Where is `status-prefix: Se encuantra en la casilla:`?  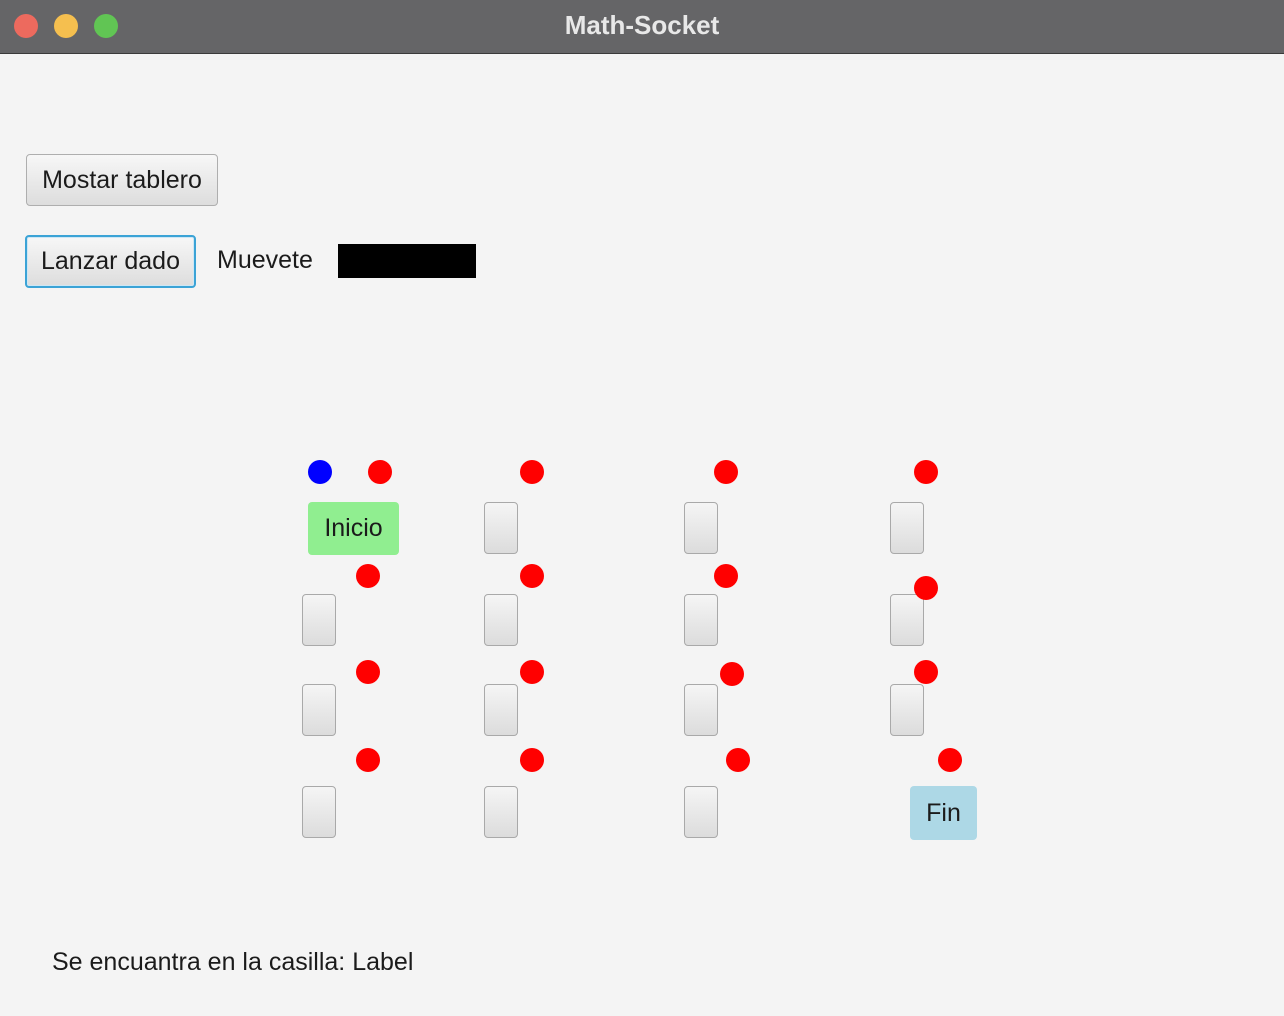 status-prefix: Se encuantra en la casilla: is located at coordinates (199, 962).